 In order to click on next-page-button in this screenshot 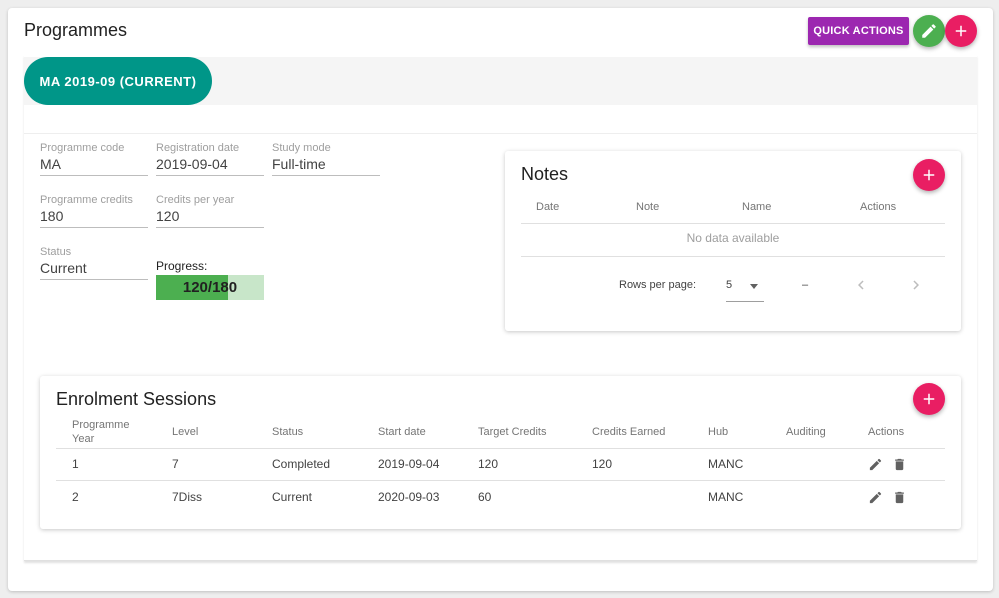, I will do `click(916, 285)`.